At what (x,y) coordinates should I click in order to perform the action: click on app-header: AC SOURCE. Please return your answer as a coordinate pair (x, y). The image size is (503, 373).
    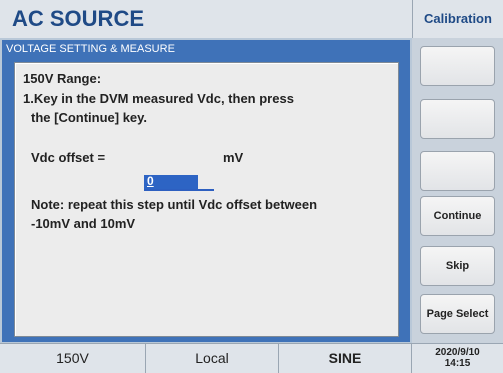
    Looking at the image, I should click on (206, 19).